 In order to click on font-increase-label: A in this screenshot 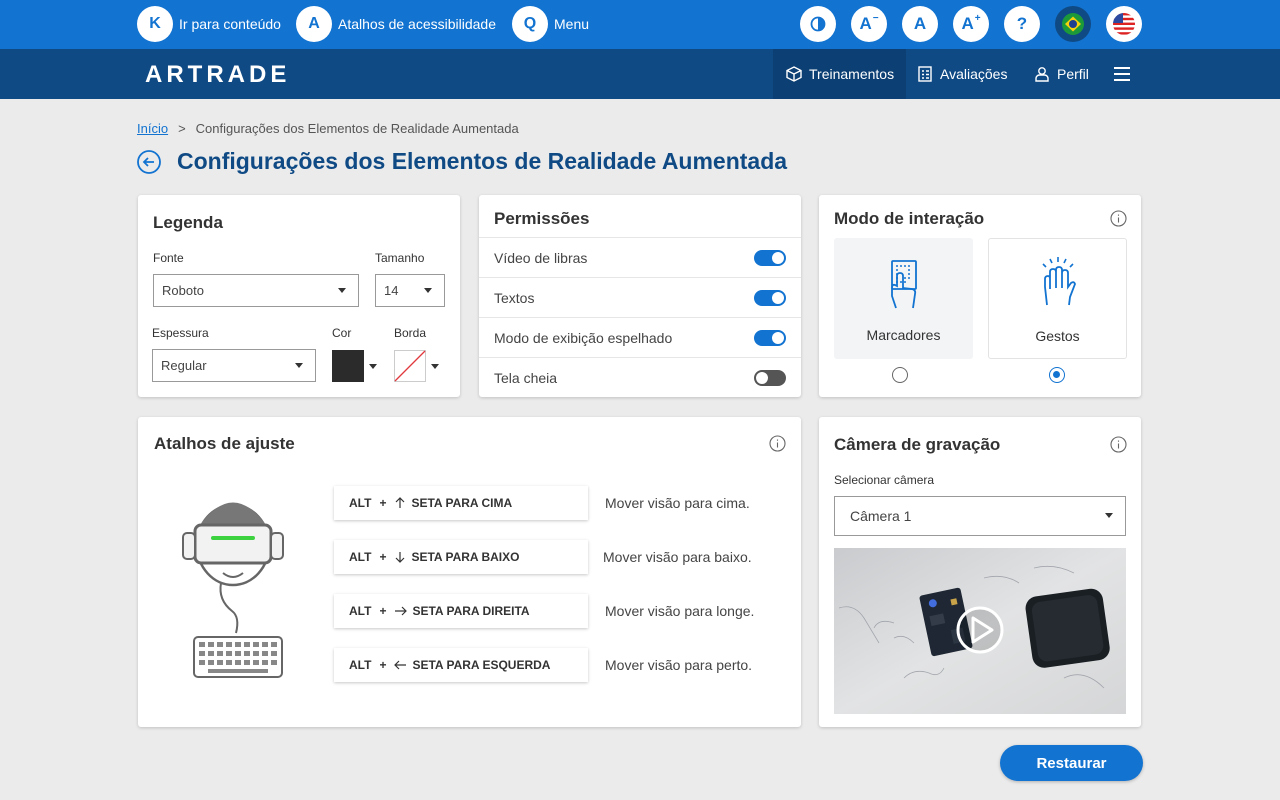, I will do `click(967, 23)`.